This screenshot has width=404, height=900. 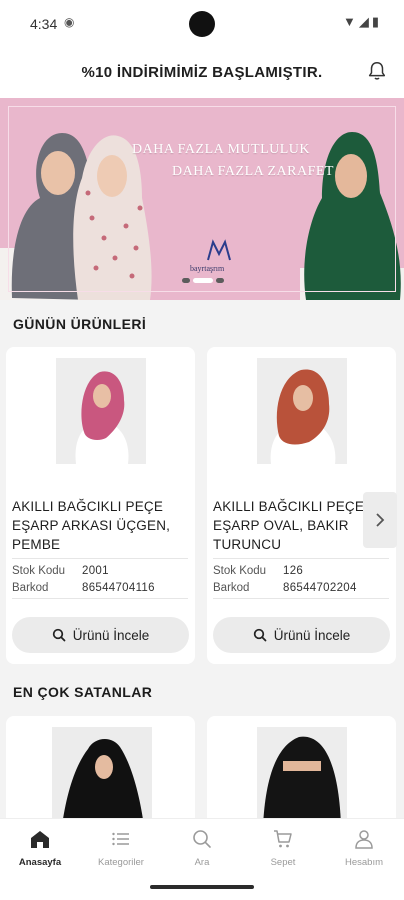 What do you see at coordinates (283, 839) in the screenshot?
I see `cart-icon` at bounding box center [283, 839].